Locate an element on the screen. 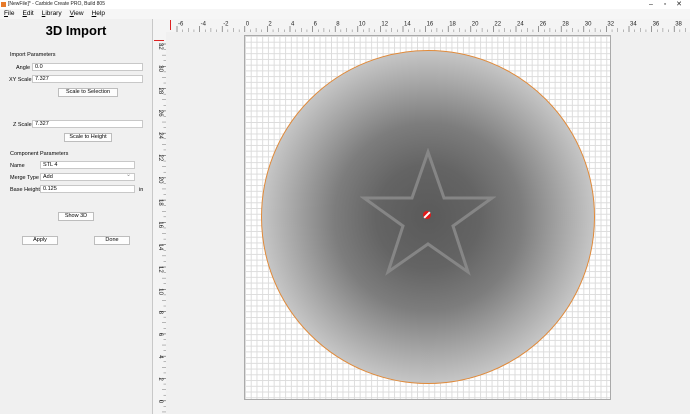  v-ruler-label: 32 is located at coordinates (160, 46).